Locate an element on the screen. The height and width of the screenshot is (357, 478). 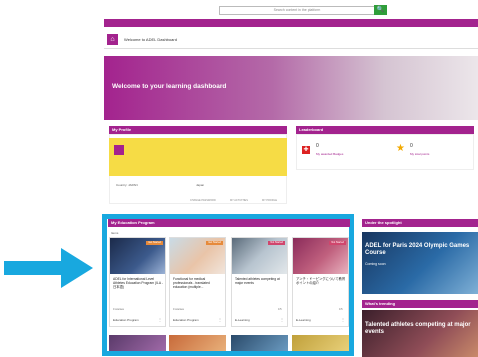
my-activities-link: MY ACTIVITIES is located at coordinates (239, 200).